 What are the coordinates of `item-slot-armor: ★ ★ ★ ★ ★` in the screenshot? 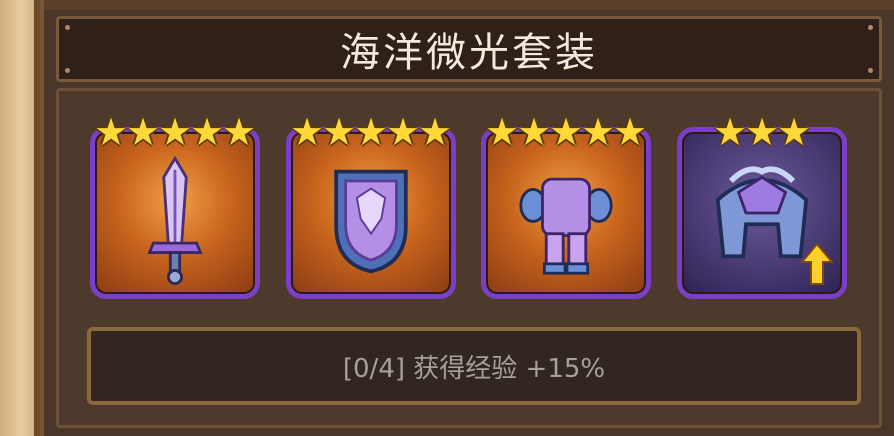 It's located at (566, 206).